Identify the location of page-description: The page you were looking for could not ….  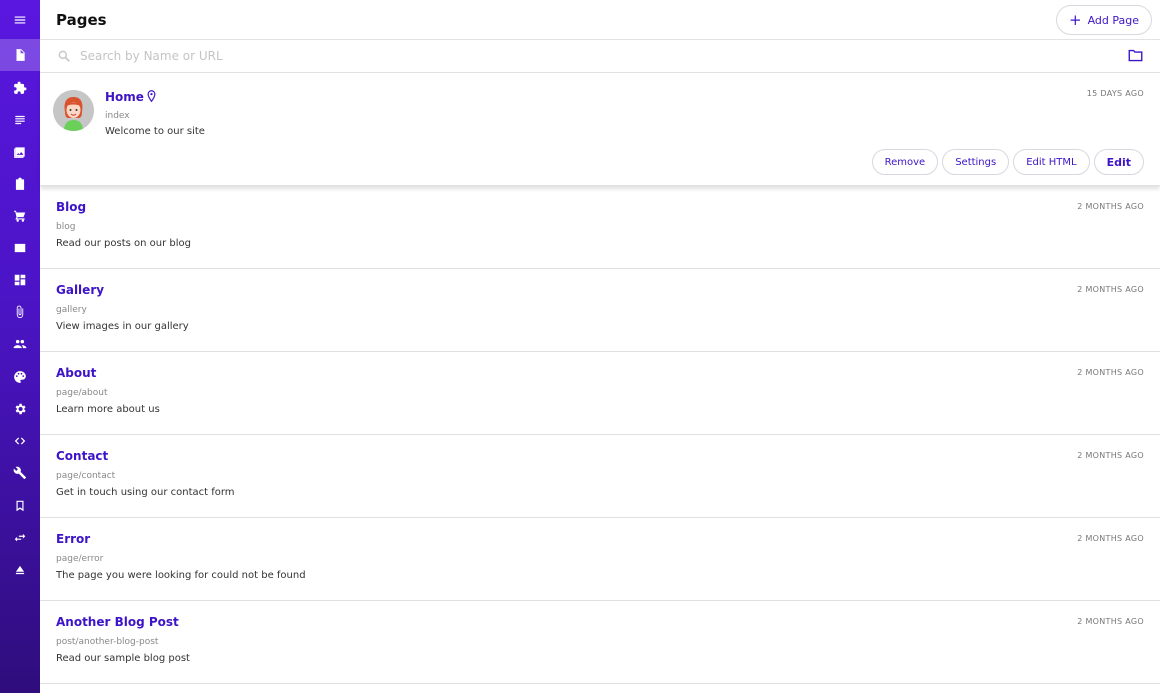
(181, 575).